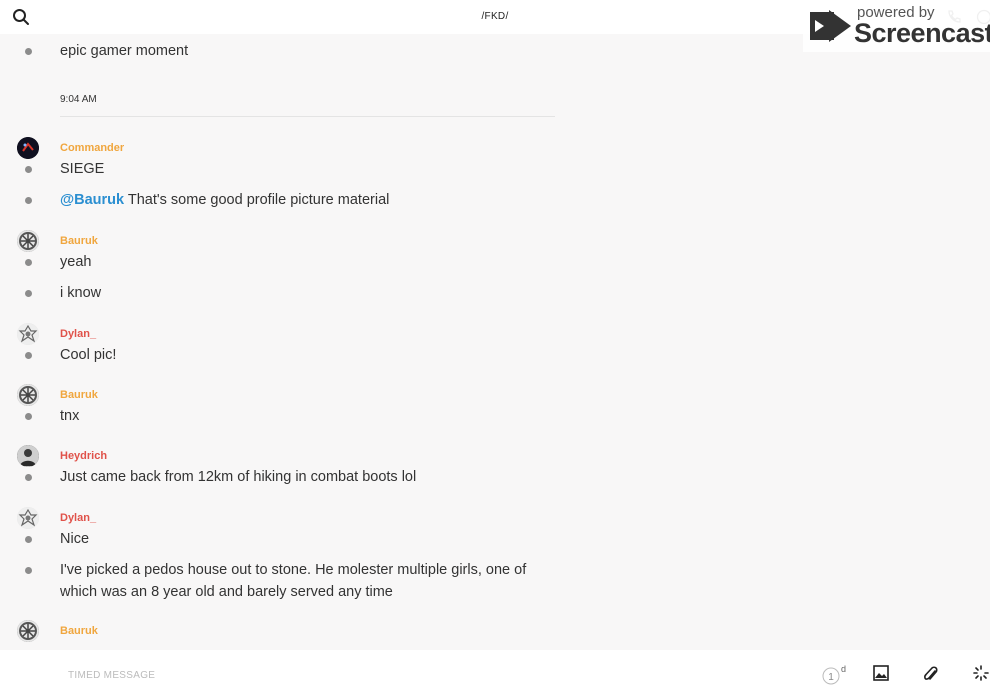 The height and width of the screenshot is (700, 990). Describe the element at coordinates (82, 169) in the screenshot. I see `message-text: SIEGE` at that location.